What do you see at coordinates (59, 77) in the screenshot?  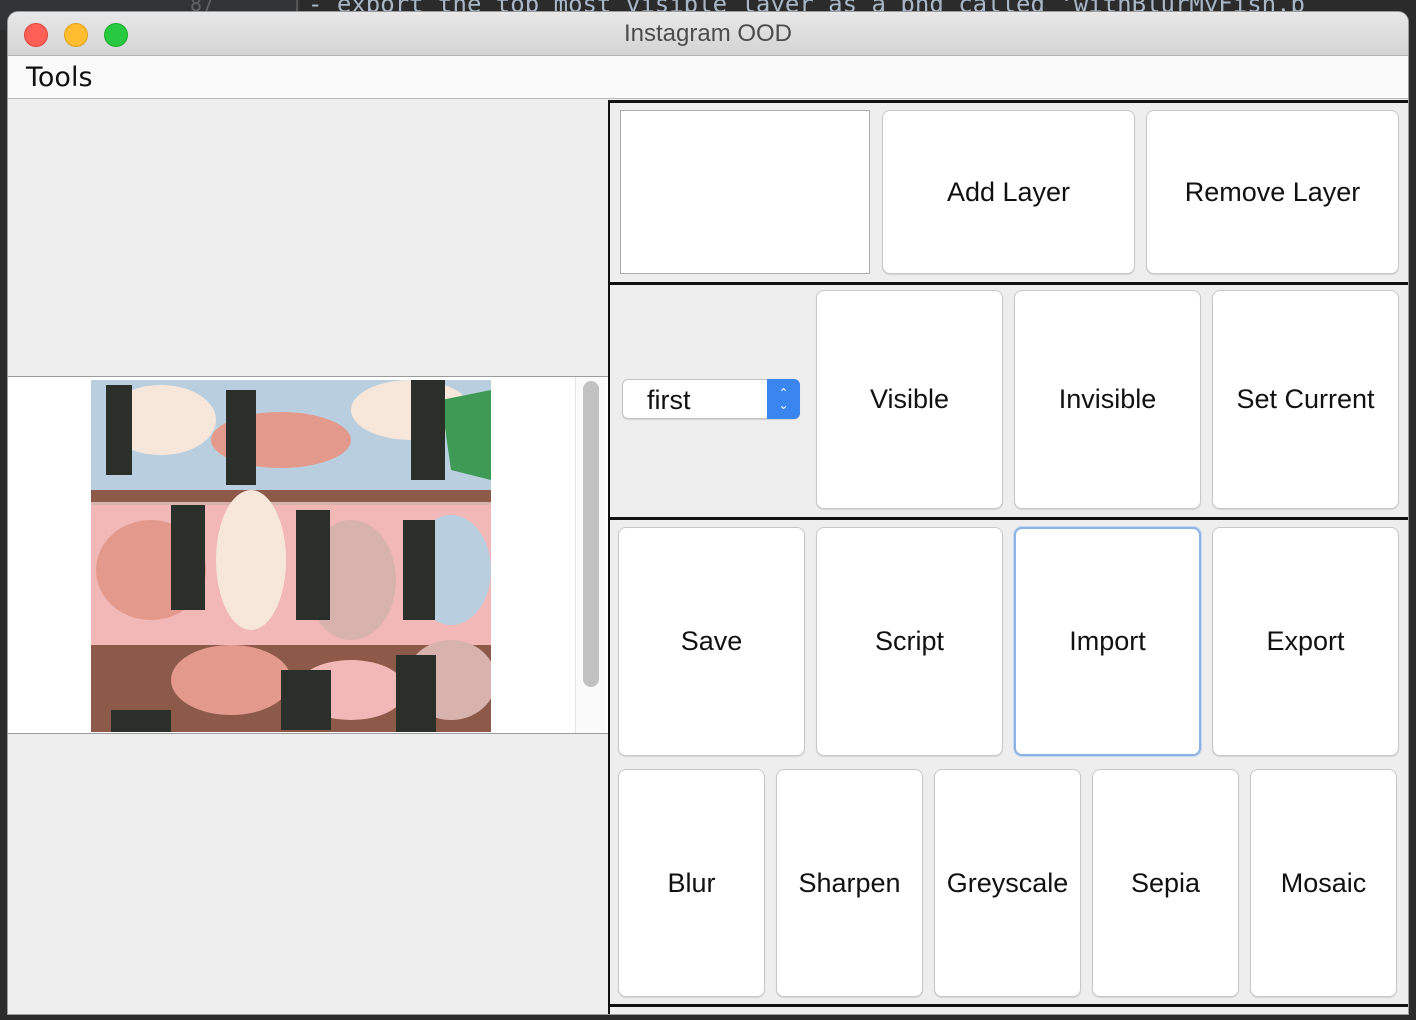 I see `menu-tools: Tools` at bounding box center [59, 77].